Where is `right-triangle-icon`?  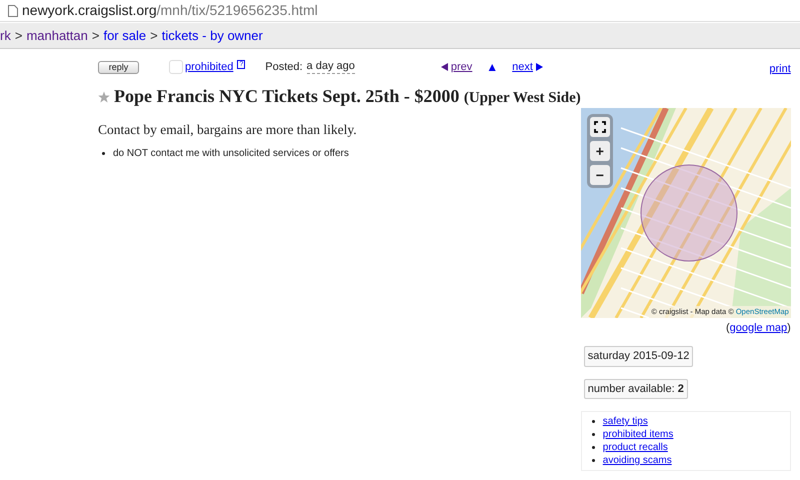
right-triangle-icon is located at coordinates (539, 67).